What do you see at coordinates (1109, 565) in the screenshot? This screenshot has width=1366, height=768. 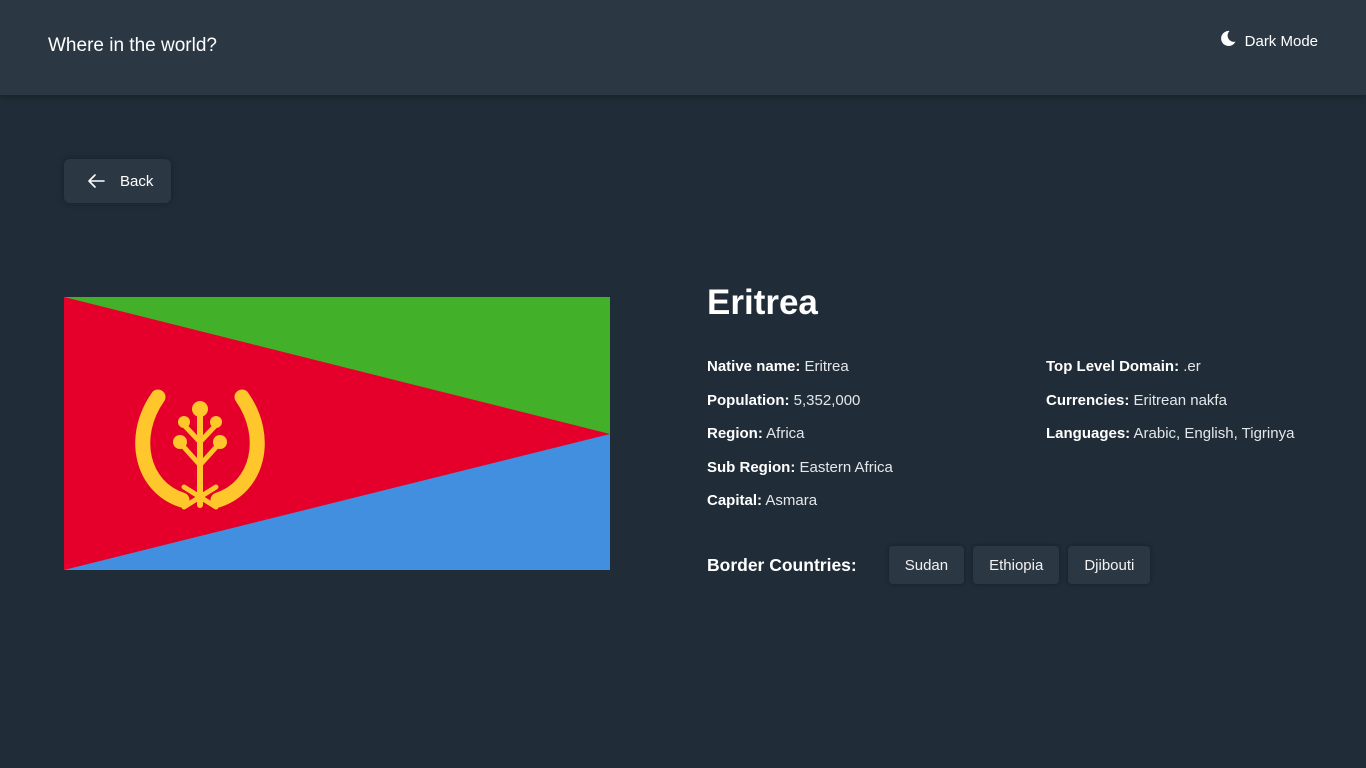 I see `border-country-button: Djibouti` at bounding box center [1109, 565].